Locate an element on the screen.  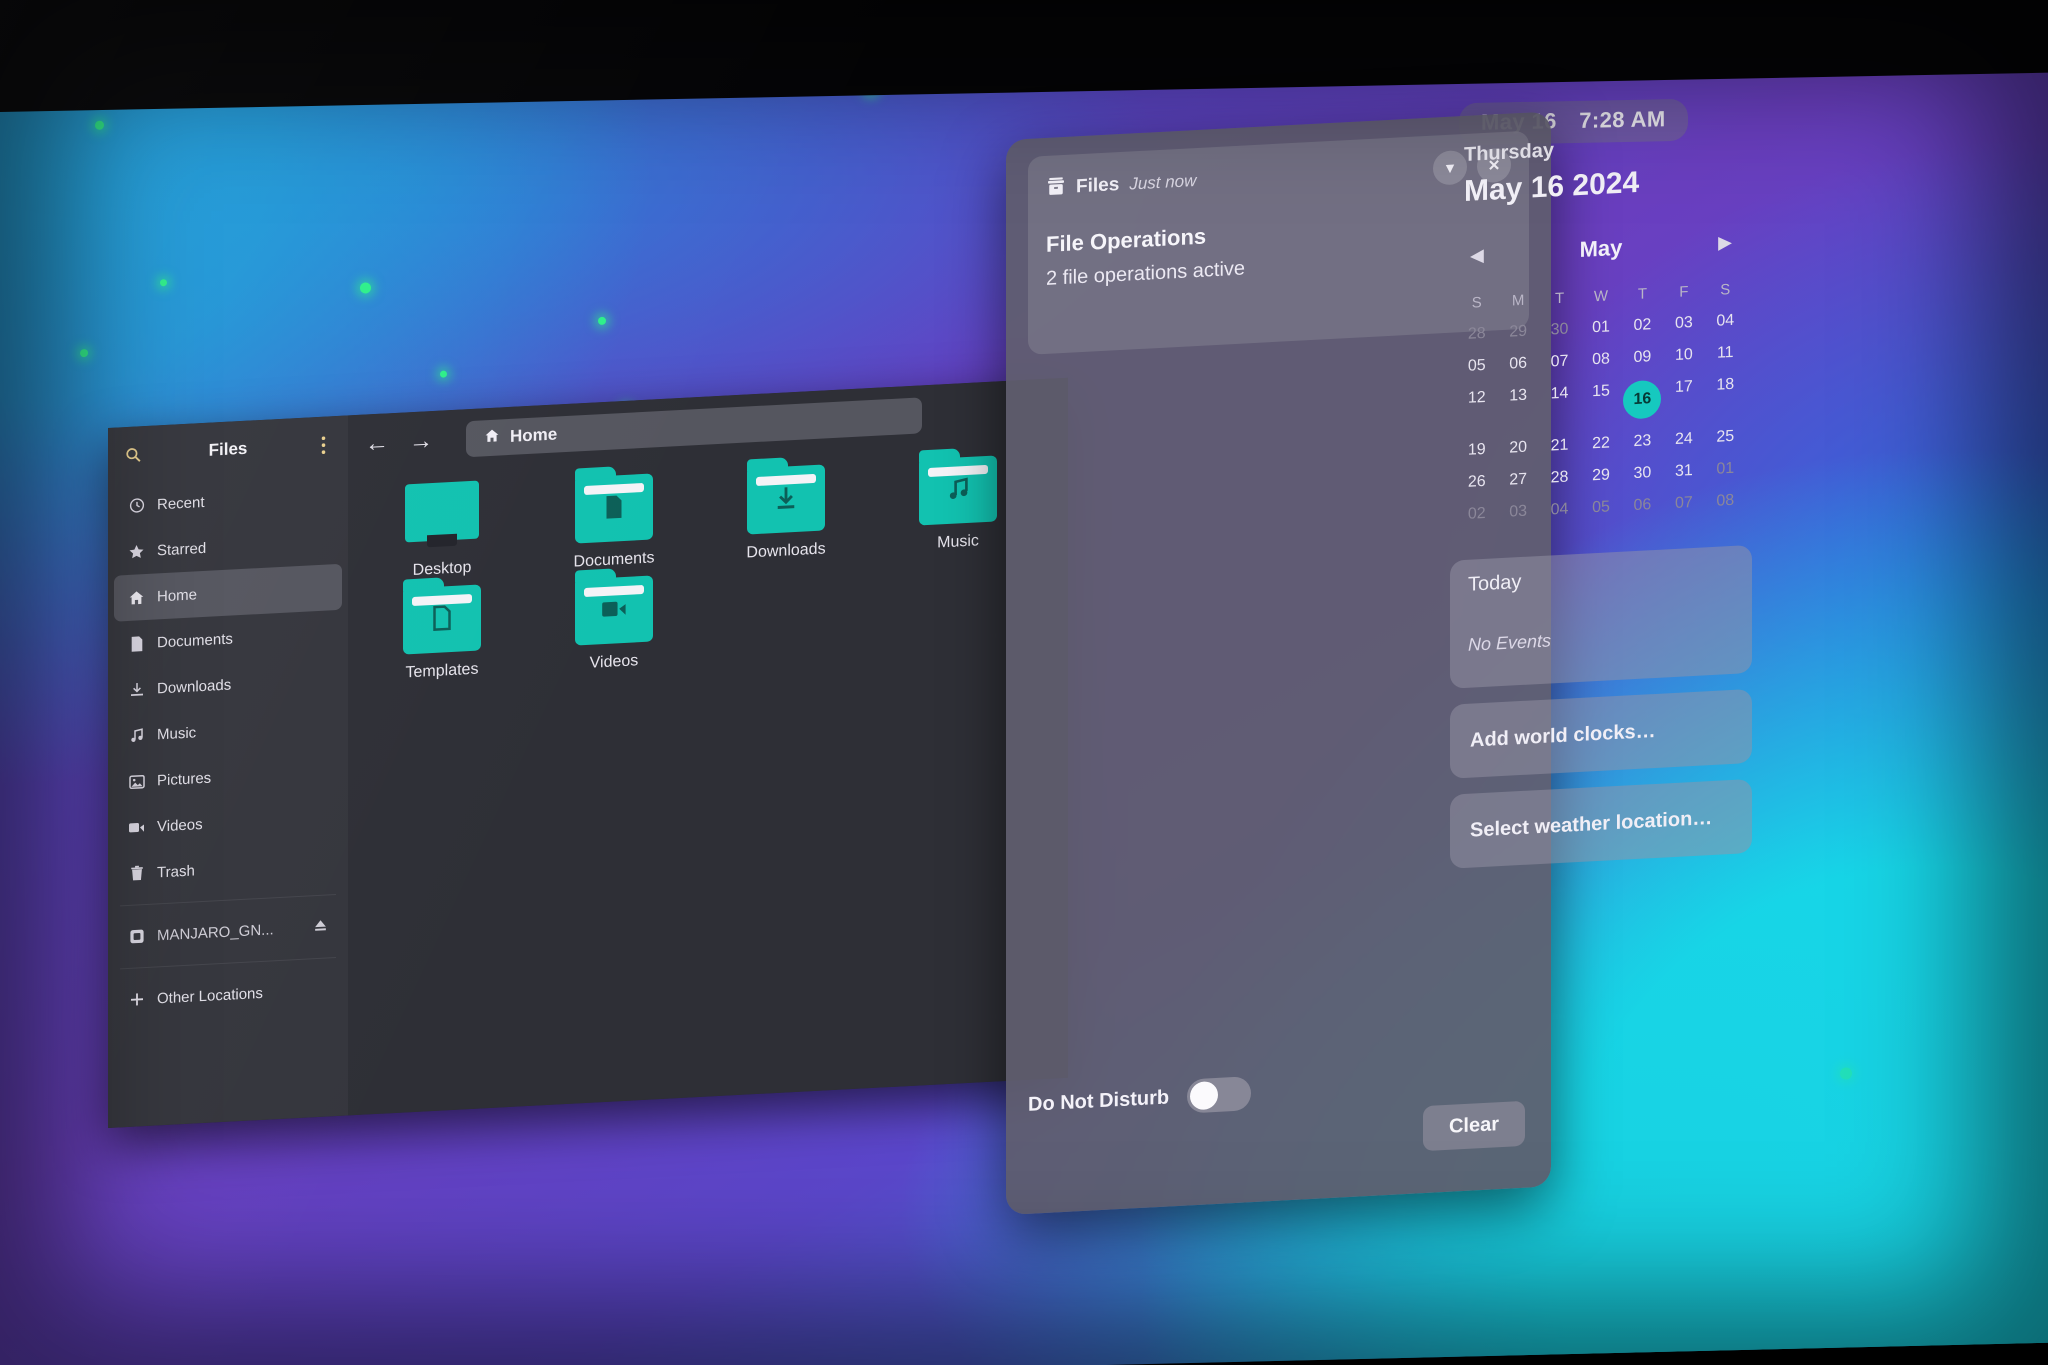
back-button: ← is located at coordinates (377, 443).